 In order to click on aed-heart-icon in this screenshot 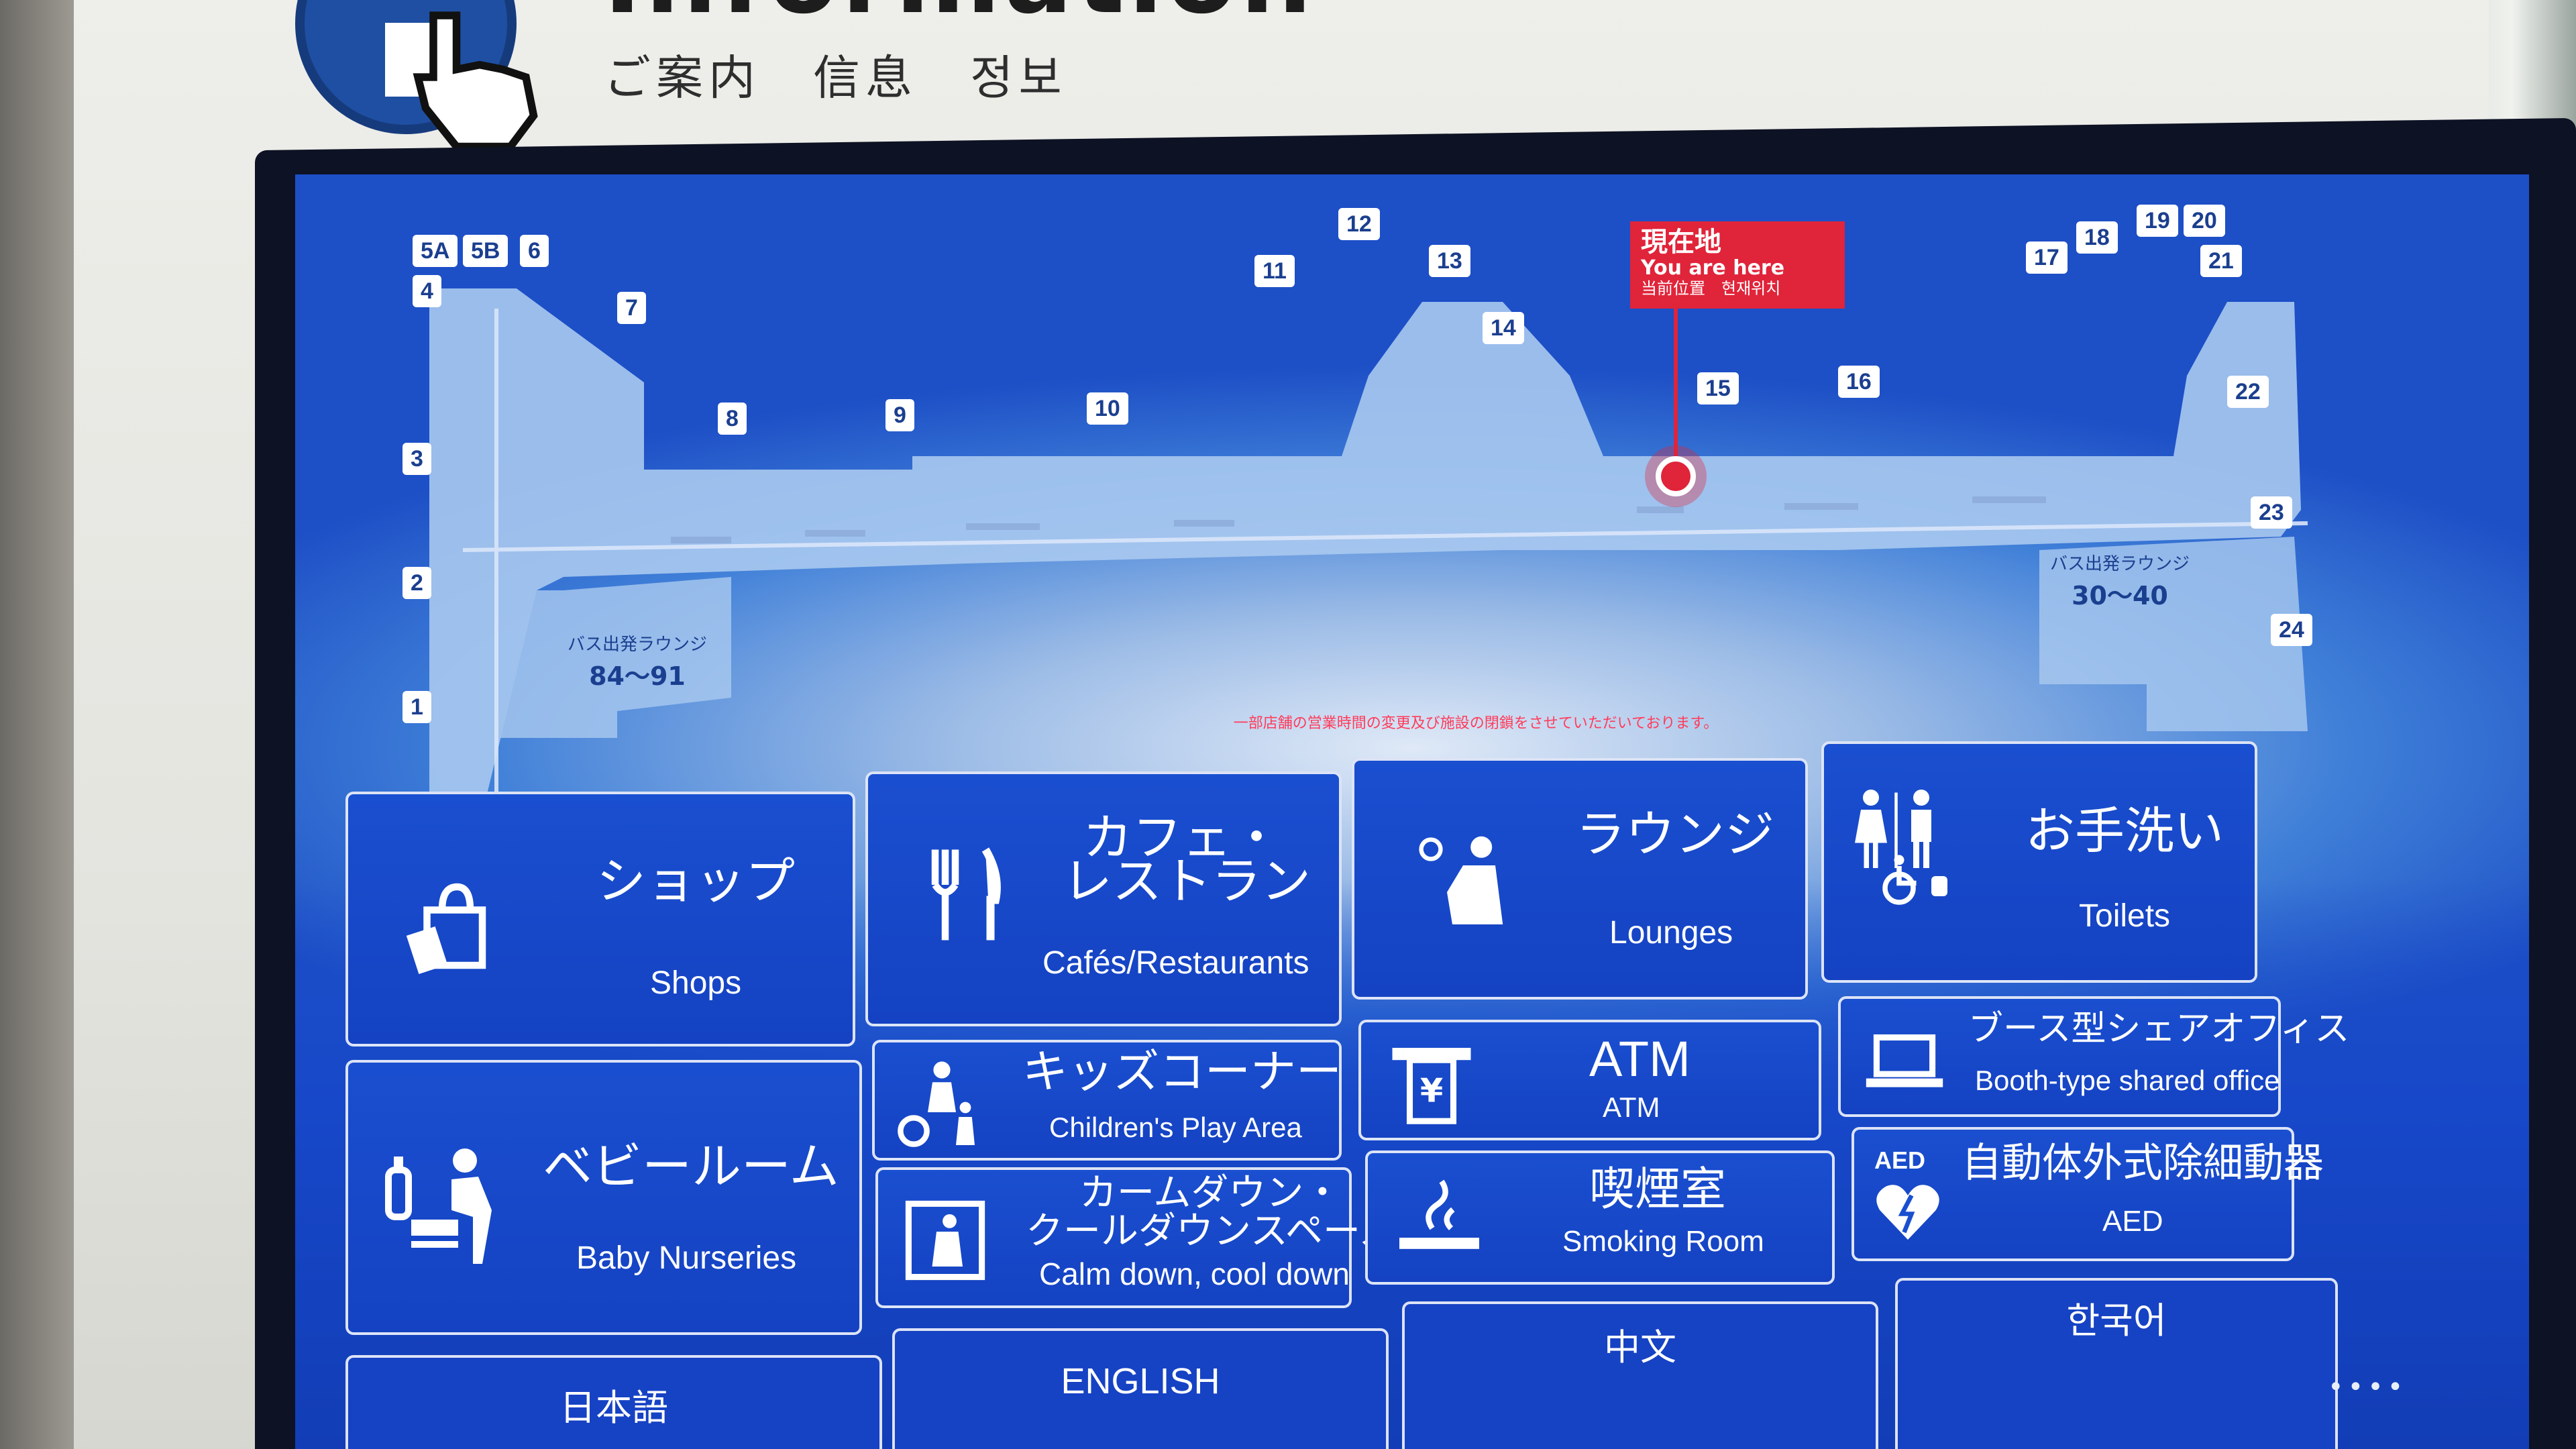, I will do `click(1907, 1212)`.